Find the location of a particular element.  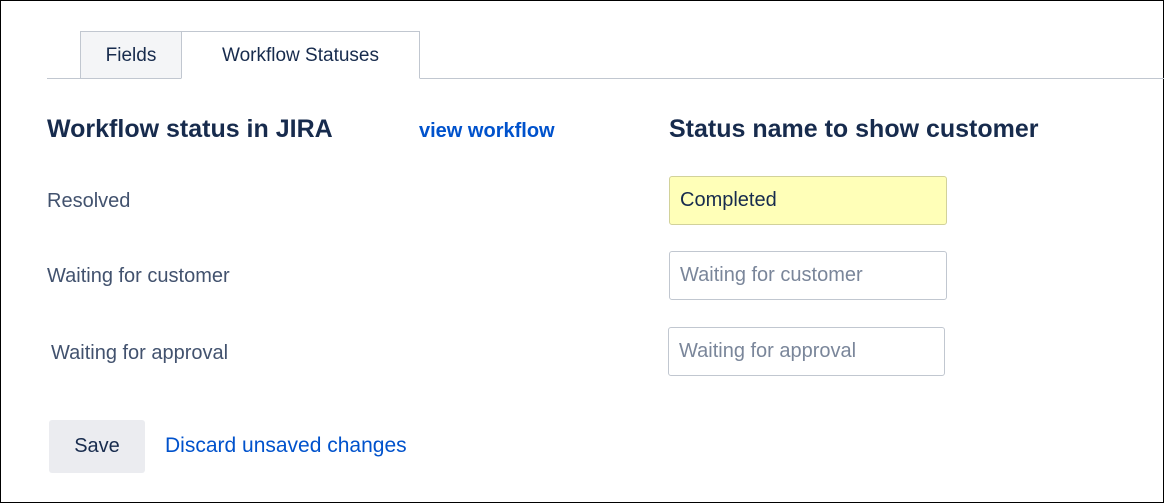

status-label-waiting-for-customer: Waiting for customer is located at coordinates (138, 276).